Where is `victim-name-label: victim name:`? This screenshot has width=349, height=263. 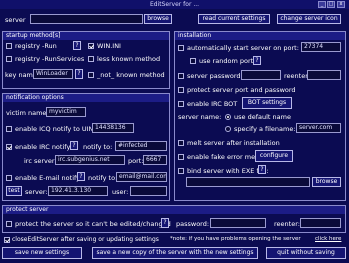
victim-name-label: victim name: is located at coordinates (27, 113).